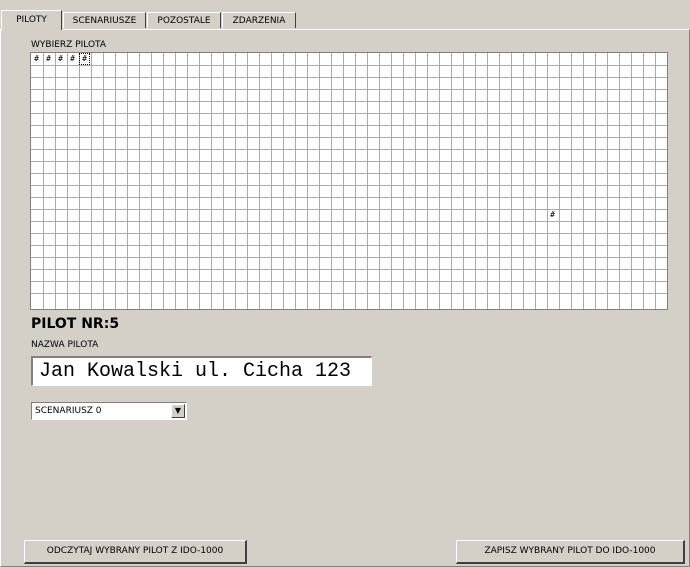 Image resolution: width=690 pixels, height=567 pixels. Describe the element at coordinates (184, 20) in the screenshot. I see `tab-pozostale: POZOSTALE` at that location.